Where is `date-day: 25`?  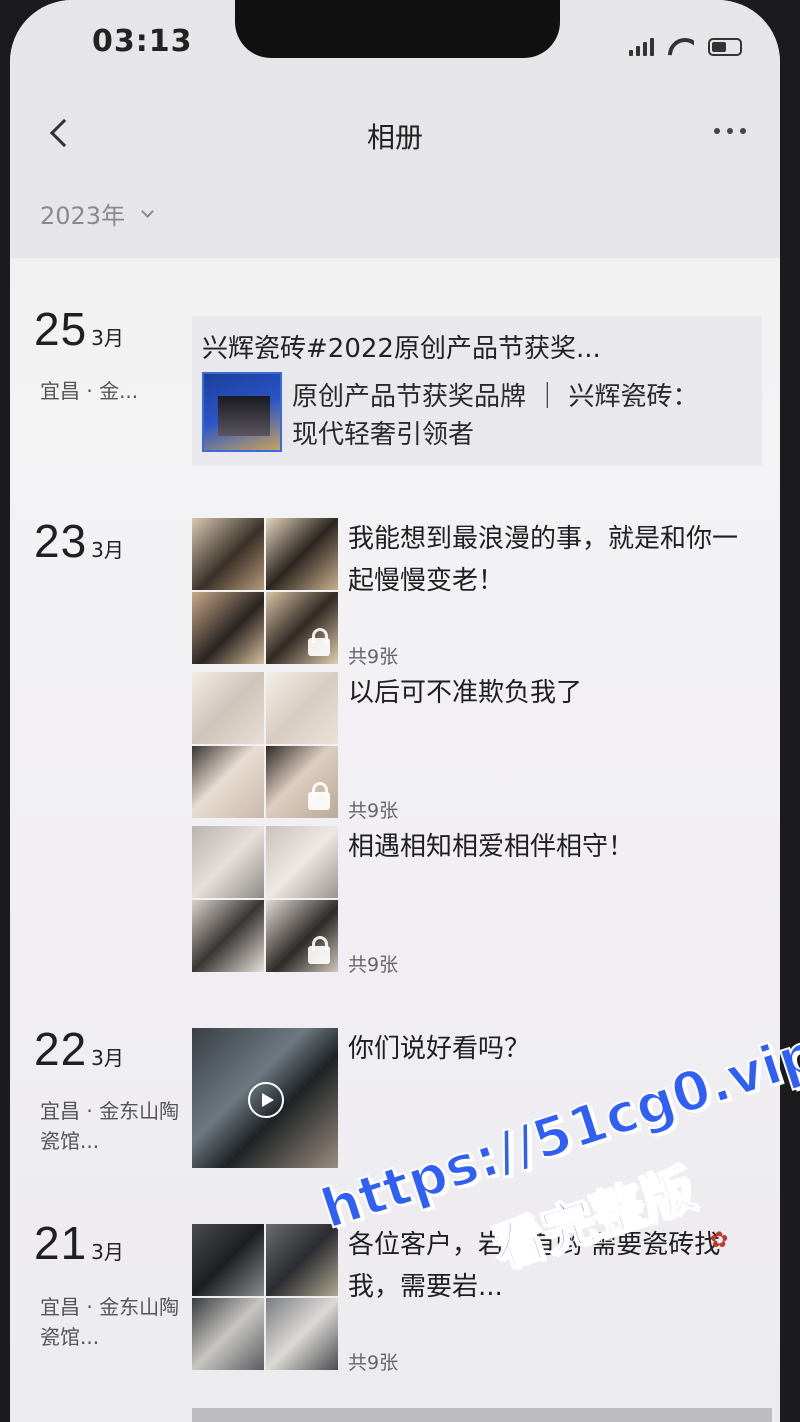
date-day: 25 is located at coordinates (61, 329).